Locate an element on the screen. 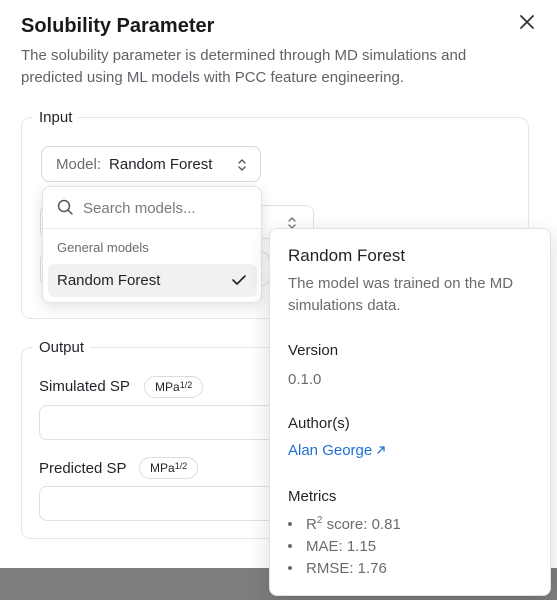 The height and width of the screenshot is (600, 557). author-link: Alan George is located at coordinates (337, 450).